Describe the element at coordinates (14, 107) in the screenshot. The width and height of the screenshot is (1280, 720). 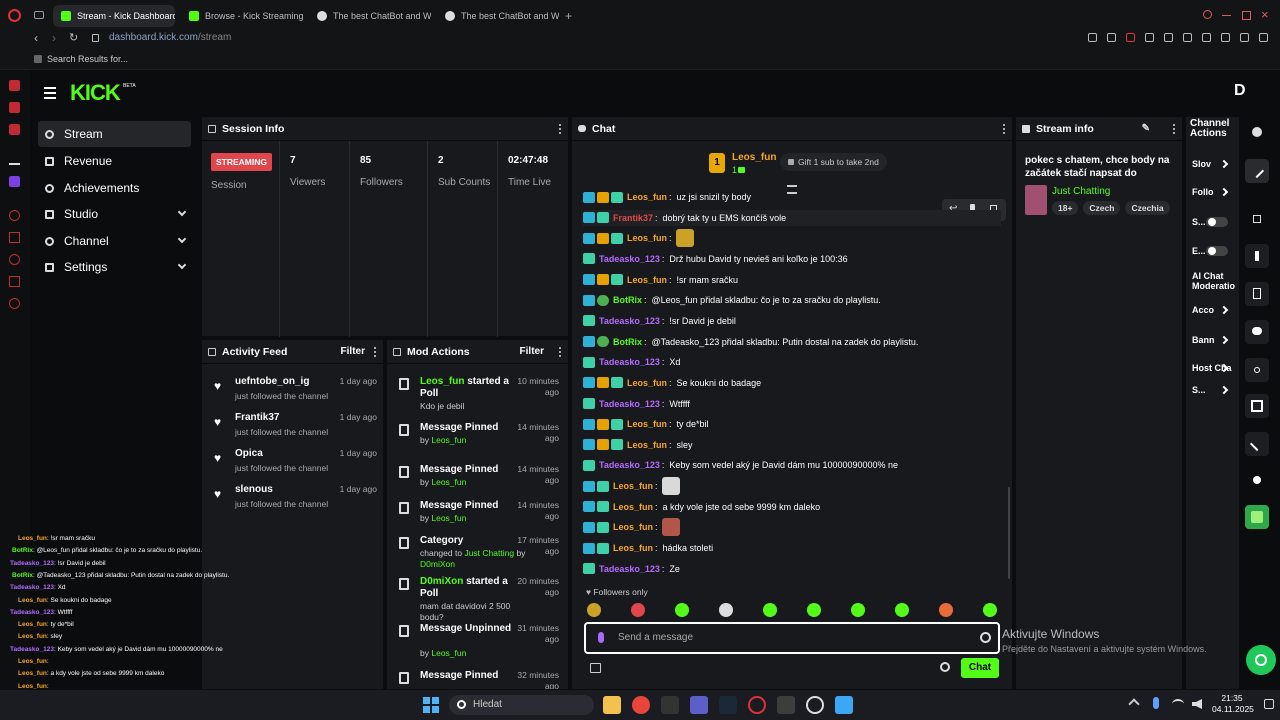
I see `messenger-icon` at that location.